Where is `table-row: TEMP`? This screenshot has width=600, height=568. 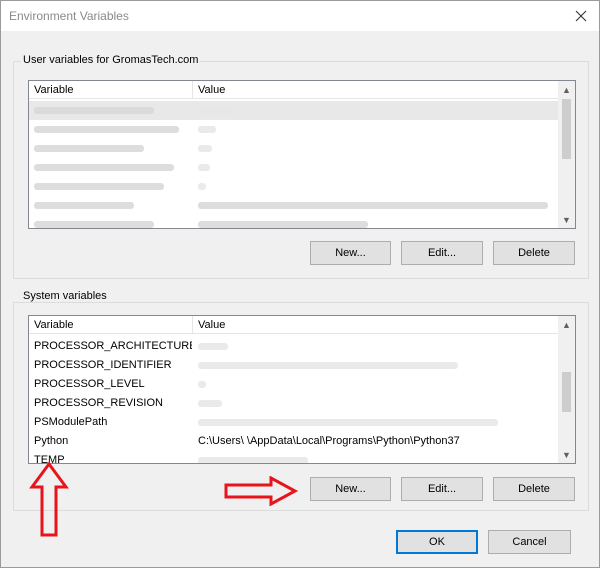
table-row: TEMP is located at coordinates (293, 457).